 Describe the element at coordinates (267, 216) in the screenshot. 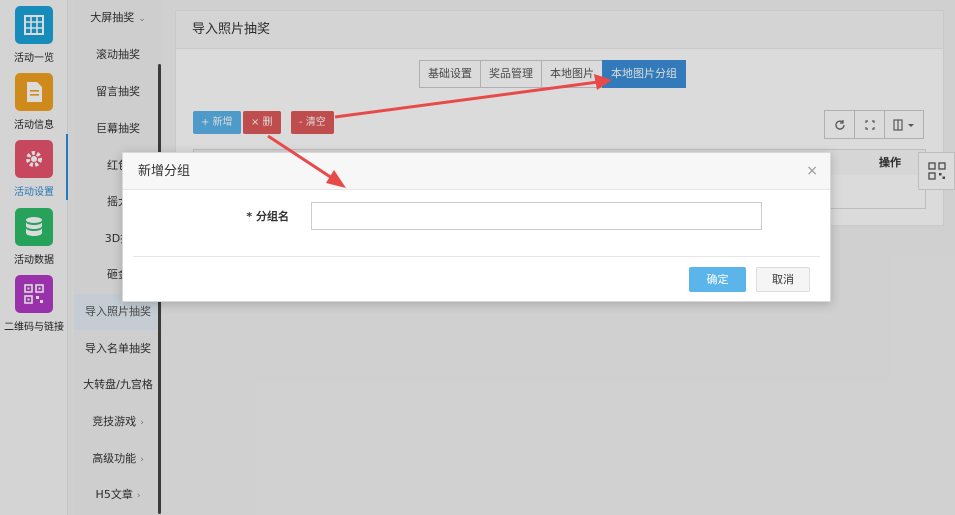

I see `group-name-label: * 分组名` at that location.